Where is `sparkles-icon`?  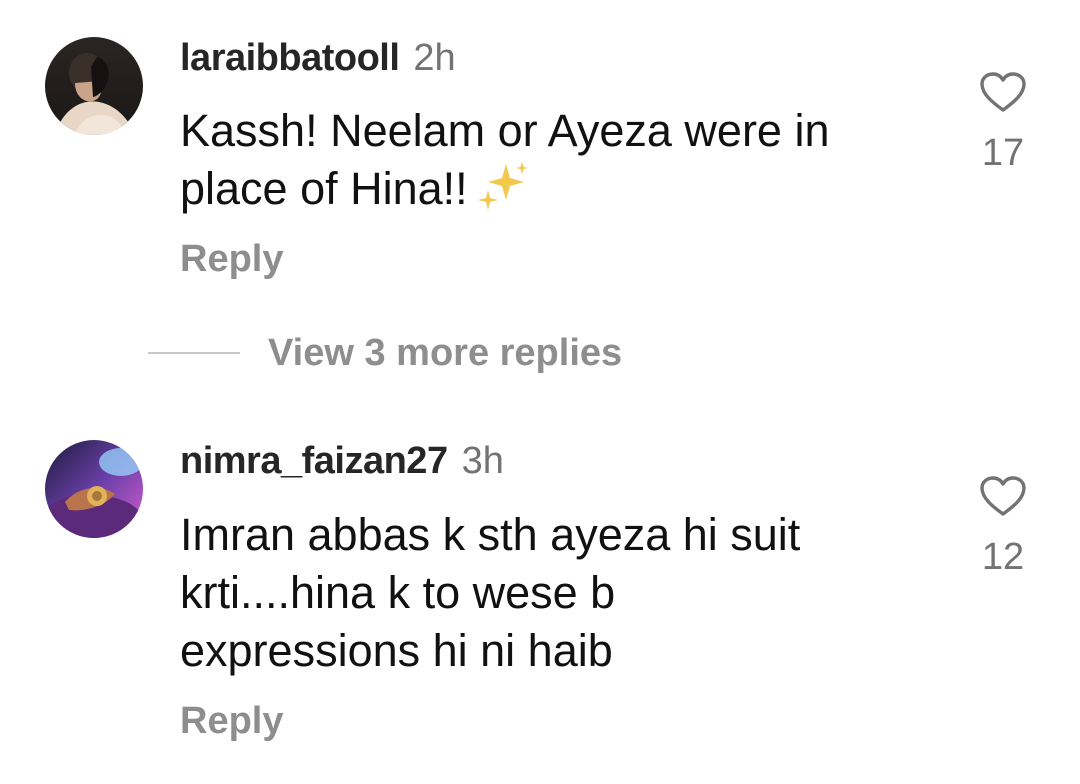
sparkles-icon is located at coordinates (504, 192).